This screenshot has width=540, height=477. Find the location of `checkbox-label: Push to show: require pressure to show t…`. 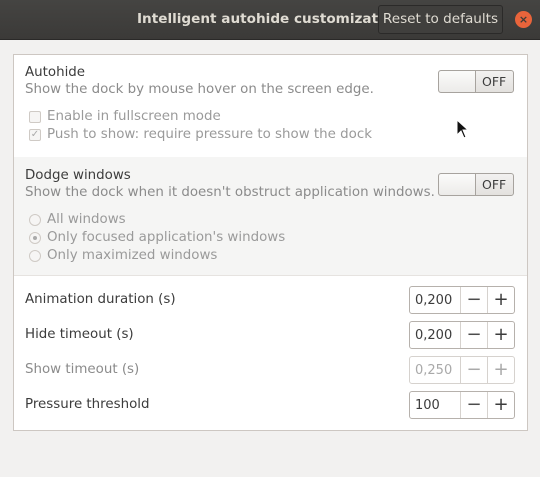

checkbox-label: Push to show: require pressure to show t… is located at coordinates (209, 134).